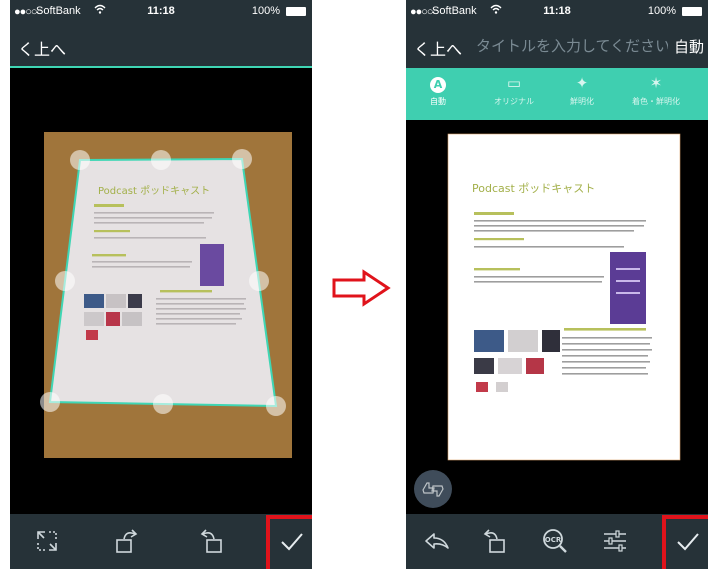 The width and height of the screenshot is (711, 569). I want to click on crop-handle-right, so click(259, 281).